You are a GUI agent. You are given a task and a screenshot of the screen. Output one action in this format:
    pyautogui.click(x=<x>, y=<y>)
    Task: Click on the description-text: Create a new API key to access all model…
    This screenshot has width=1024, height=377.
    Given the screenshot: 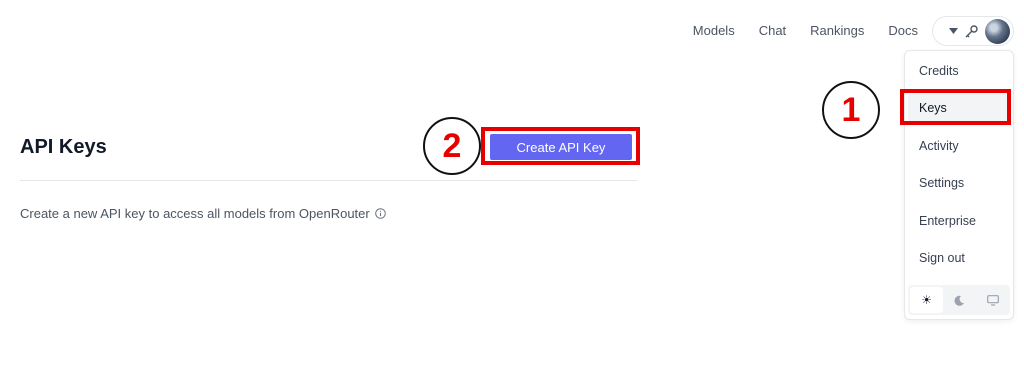 What is the action you would take?
    pyautogui.click(x=195, y=213)
    